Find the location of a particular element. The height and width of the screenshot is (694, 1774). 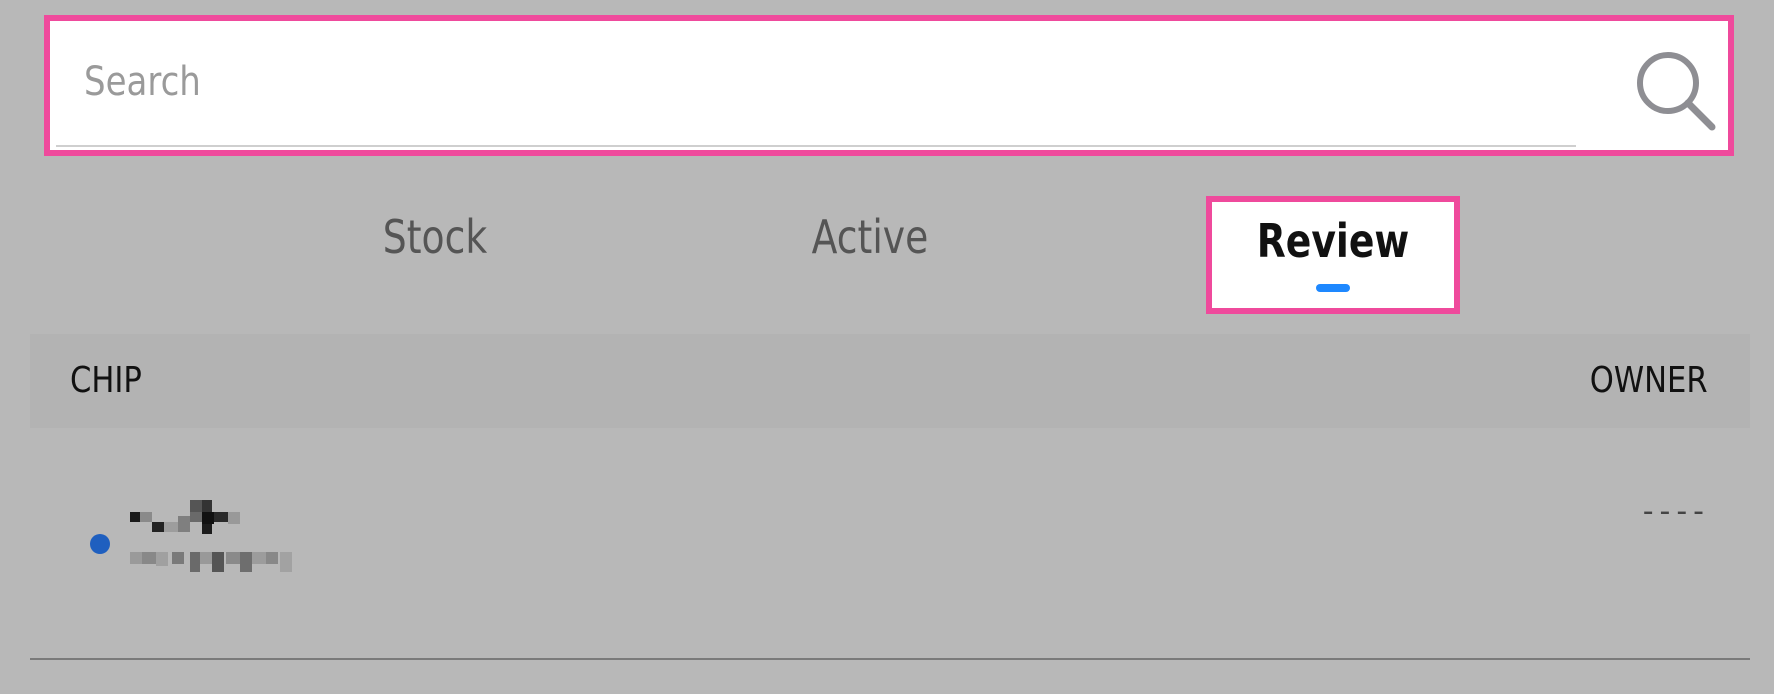

search-underline is located at coordinates (816, 146).